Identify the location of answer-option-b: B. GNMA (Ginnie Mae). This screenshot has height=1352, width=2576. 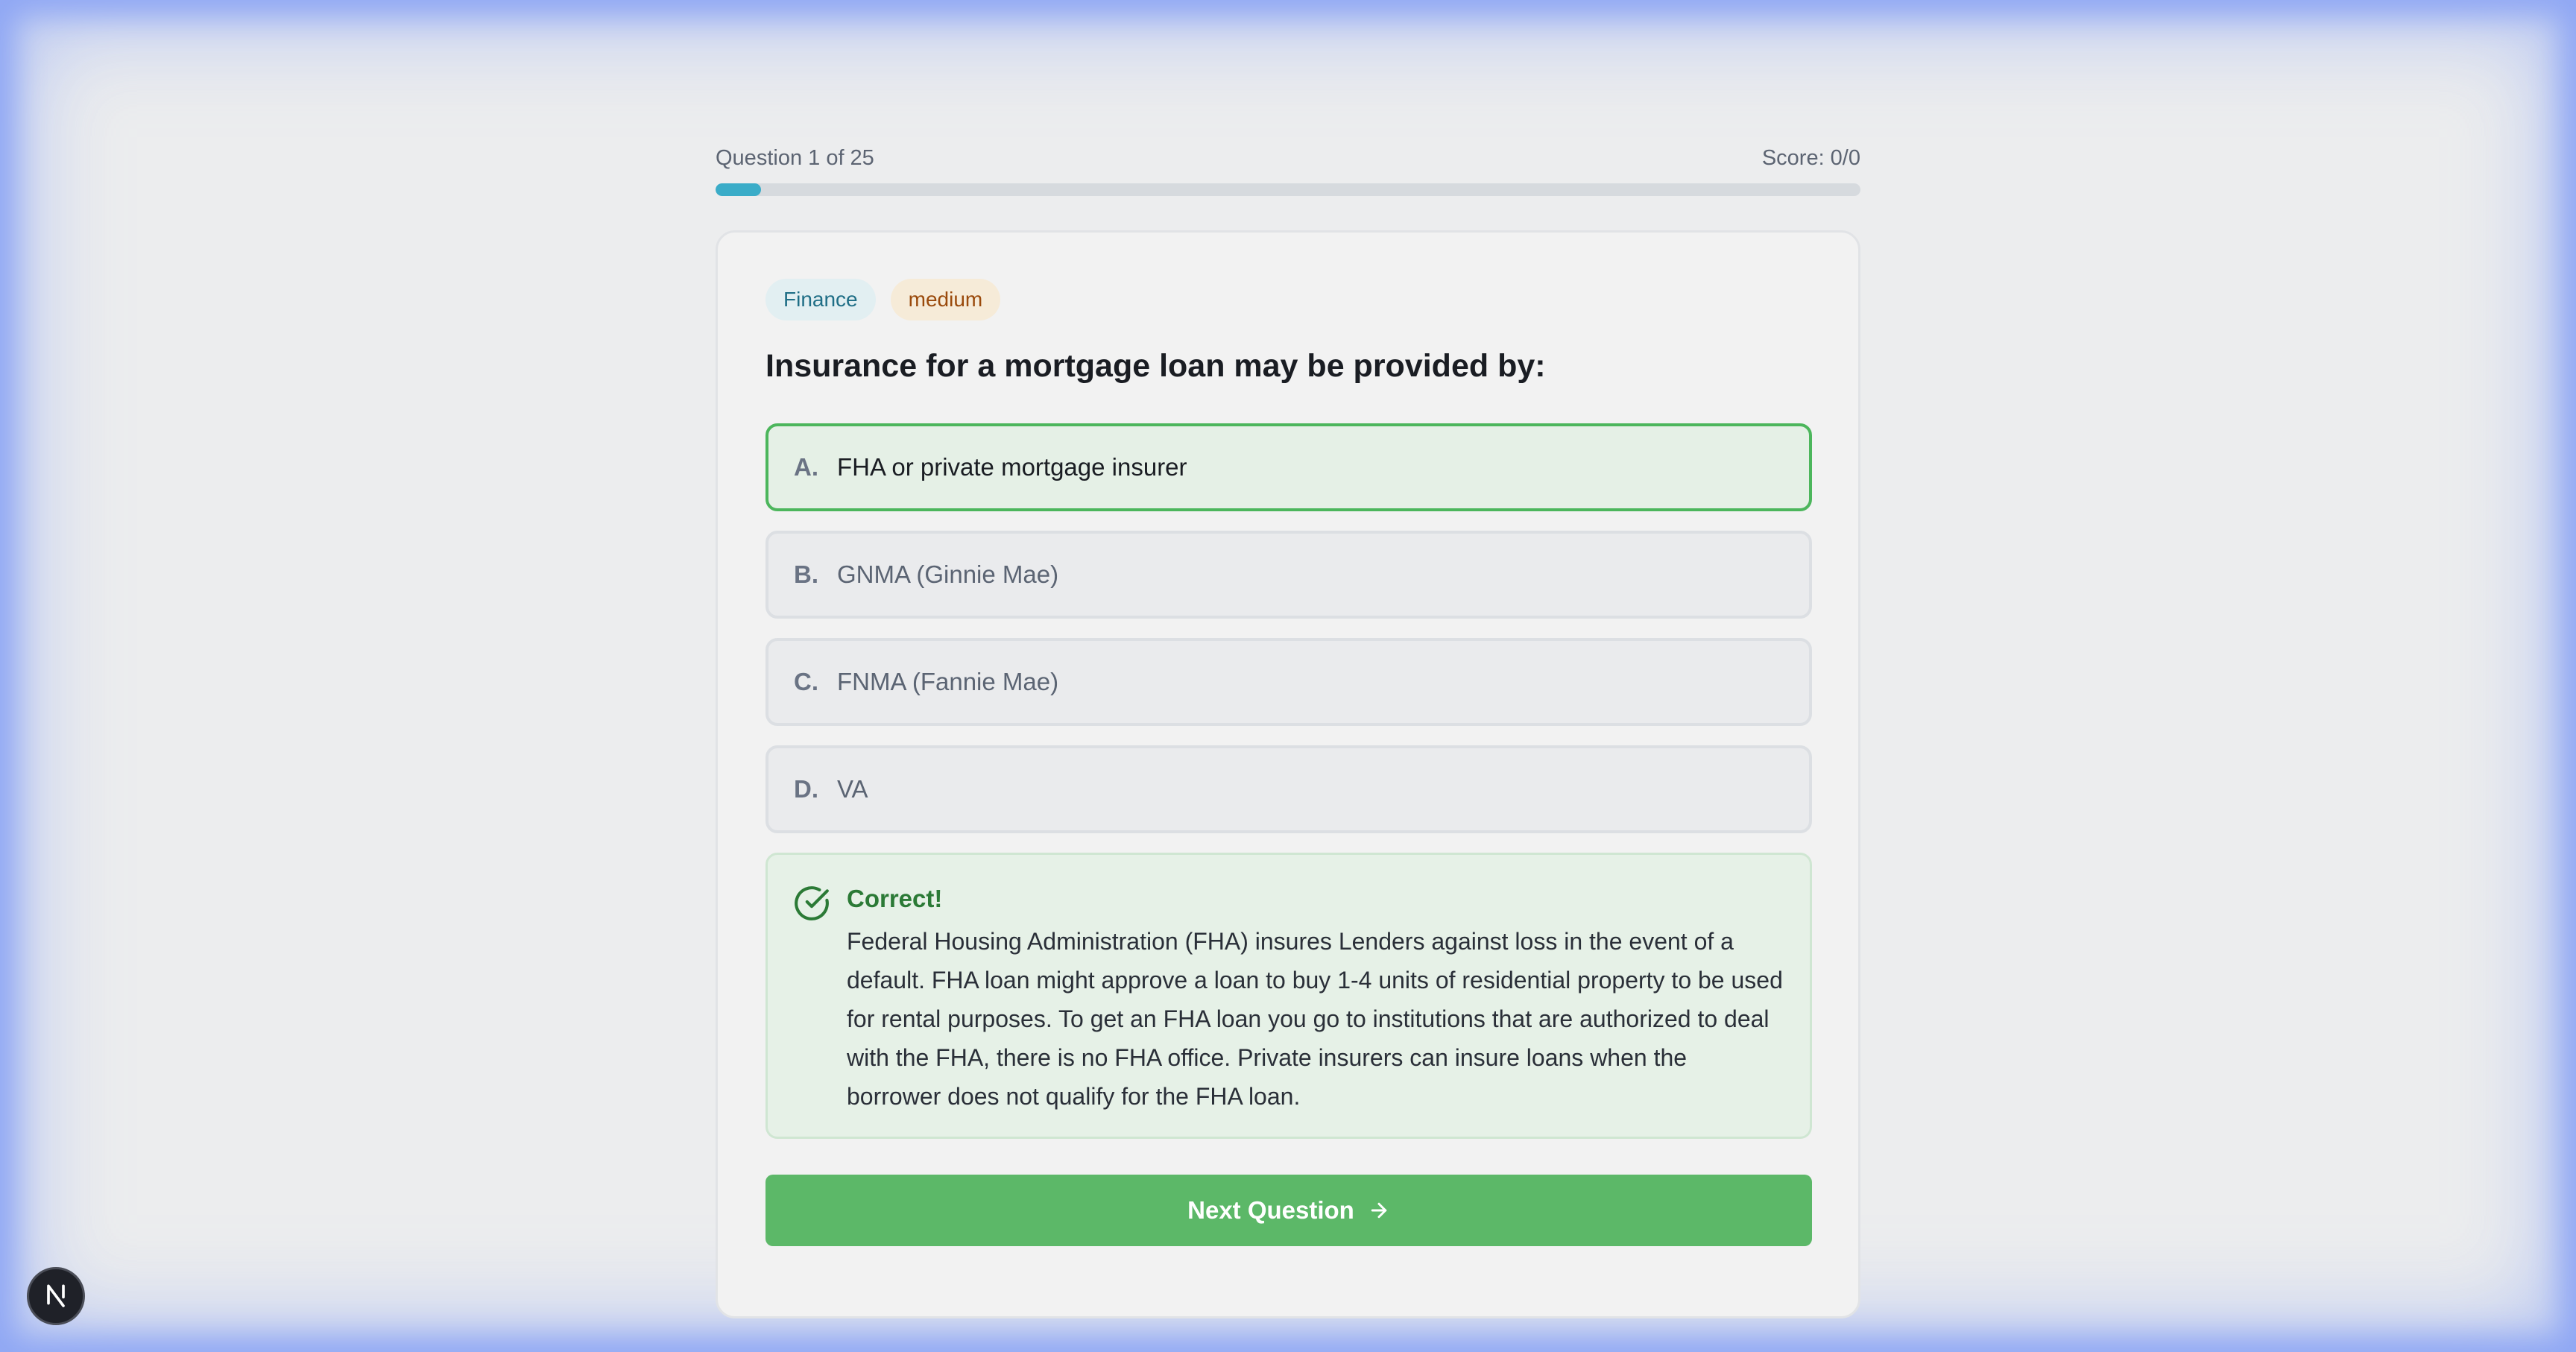
(1288, 574).